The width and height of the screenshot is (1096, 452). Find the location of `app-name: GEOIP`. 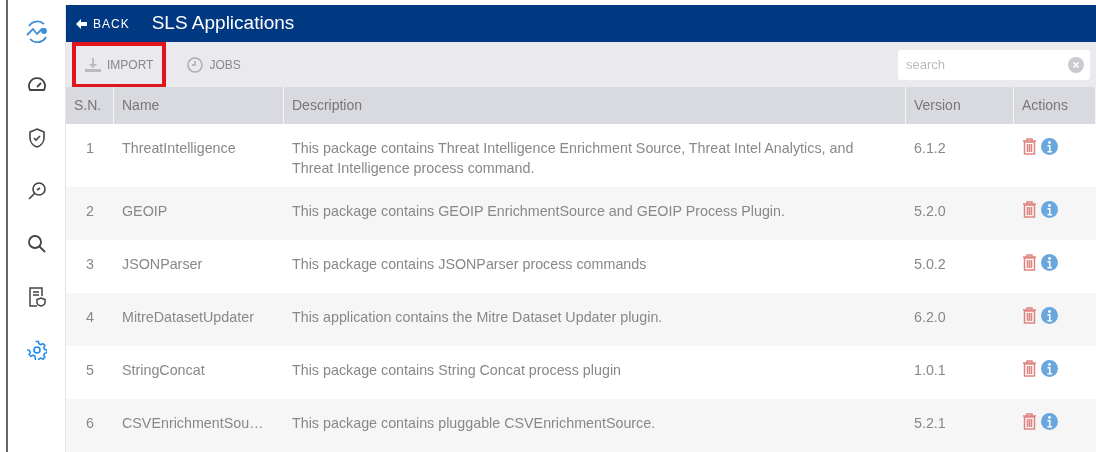

app-name: GEOIP is located at coordinates (145, 211).